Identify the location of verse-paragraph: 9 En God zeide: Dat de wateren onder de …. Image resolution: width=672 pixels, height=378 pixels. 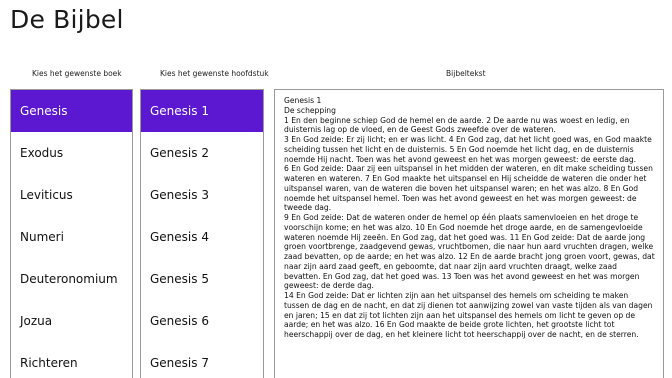
(469, 252).